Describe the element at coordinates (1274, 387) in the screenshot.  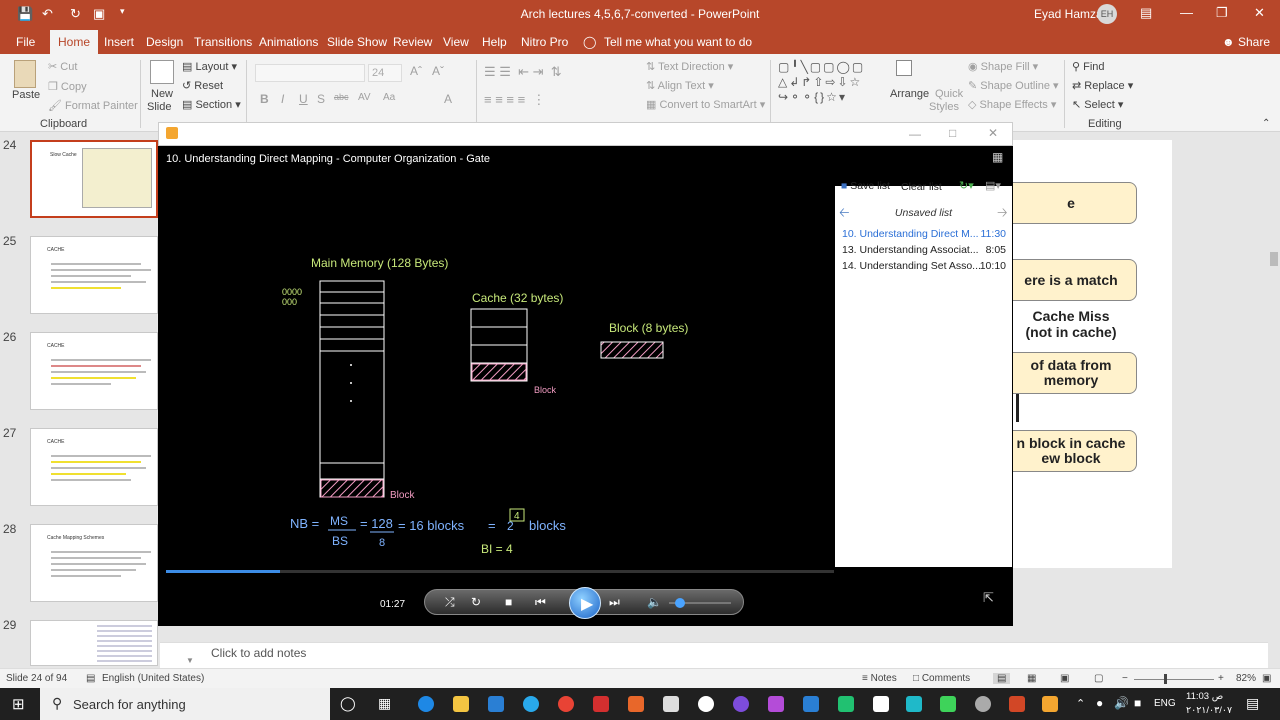
I see `vertical-scrollbar` at that location.